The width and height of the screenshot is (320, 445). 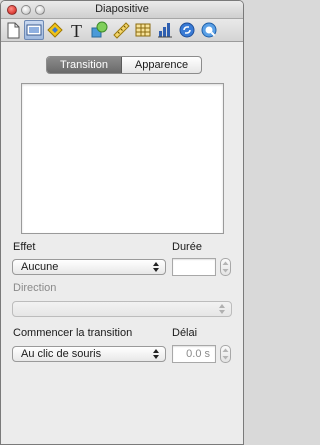 What do you see at coordinates (194, 354) in the screenshot?
I see `delay-field: 0.0 s` at bounding box center [194, 354].